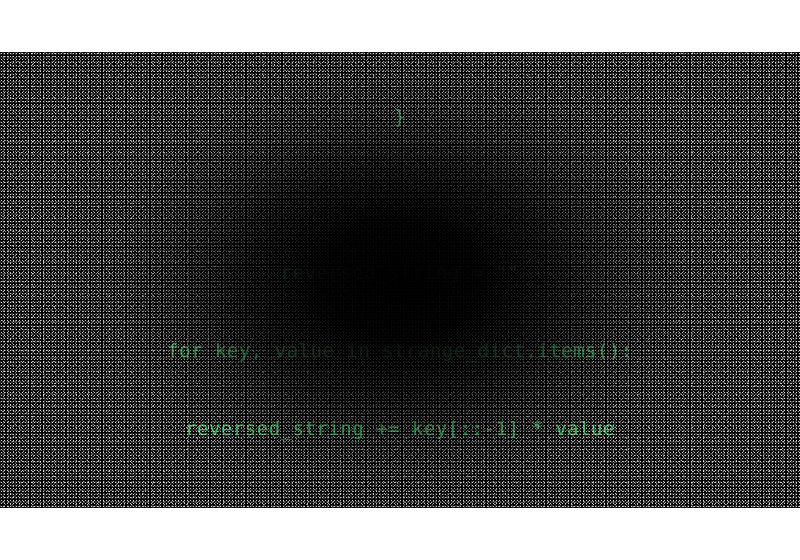  What do you see at coordinates (400, 26) in the screenshot?
I see `letterbox-band-top` at bounding box center [400, 26].